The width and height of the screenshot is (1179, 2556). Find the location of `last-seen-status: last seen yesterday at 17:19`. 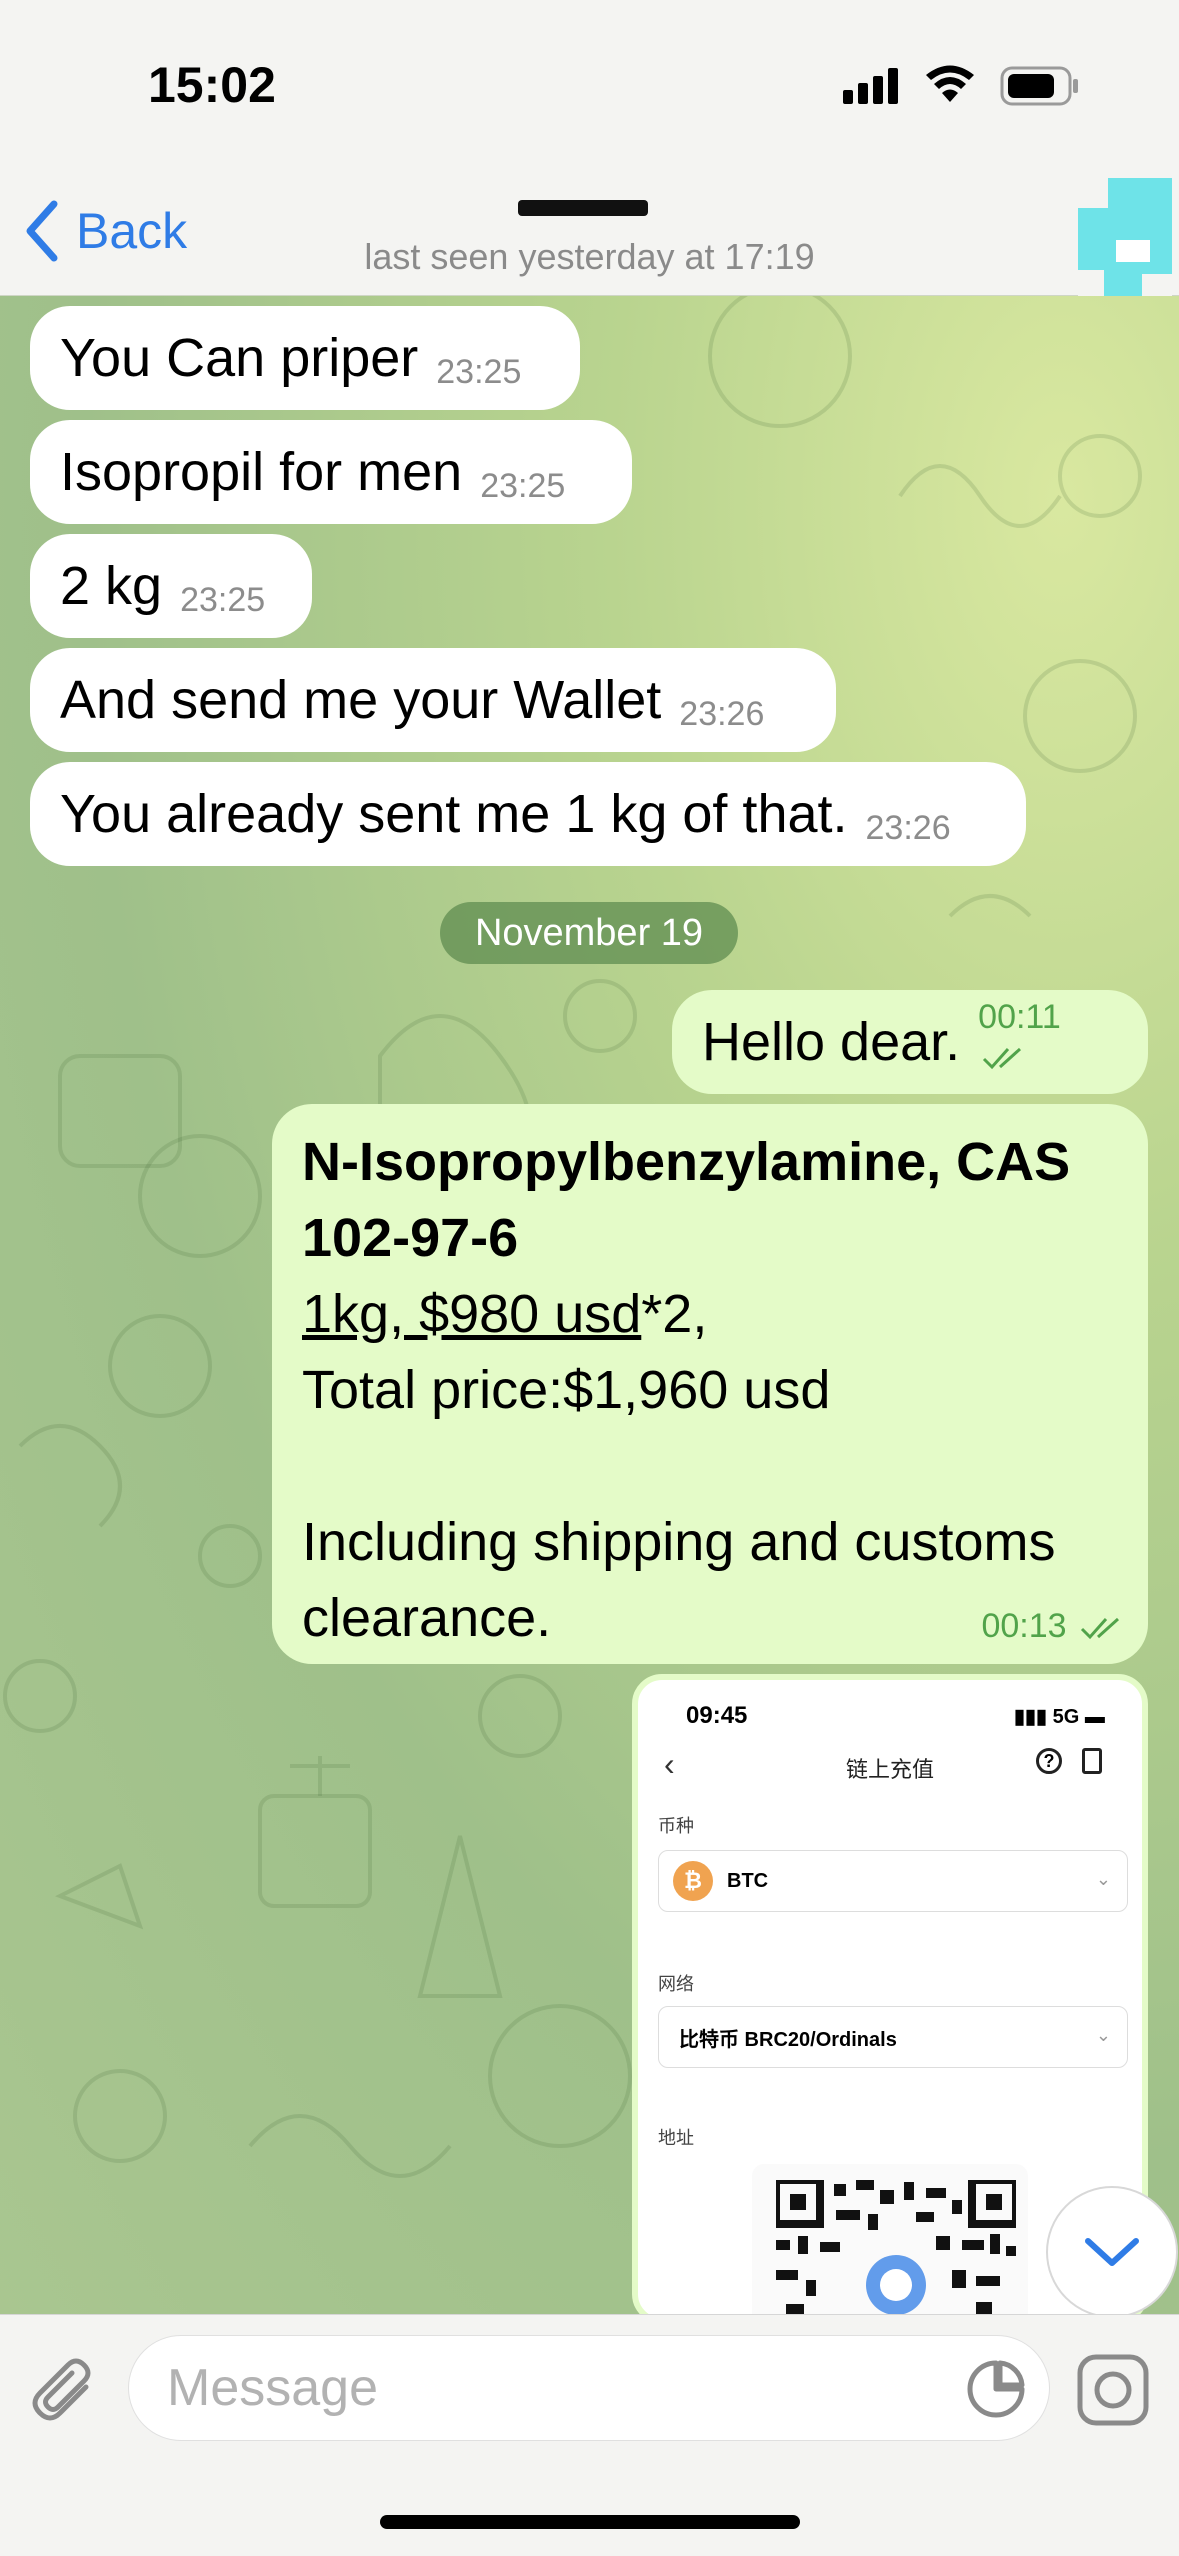

last-seen-status: last seen yesterday at 17:19 is located at coordinates (589, 256).